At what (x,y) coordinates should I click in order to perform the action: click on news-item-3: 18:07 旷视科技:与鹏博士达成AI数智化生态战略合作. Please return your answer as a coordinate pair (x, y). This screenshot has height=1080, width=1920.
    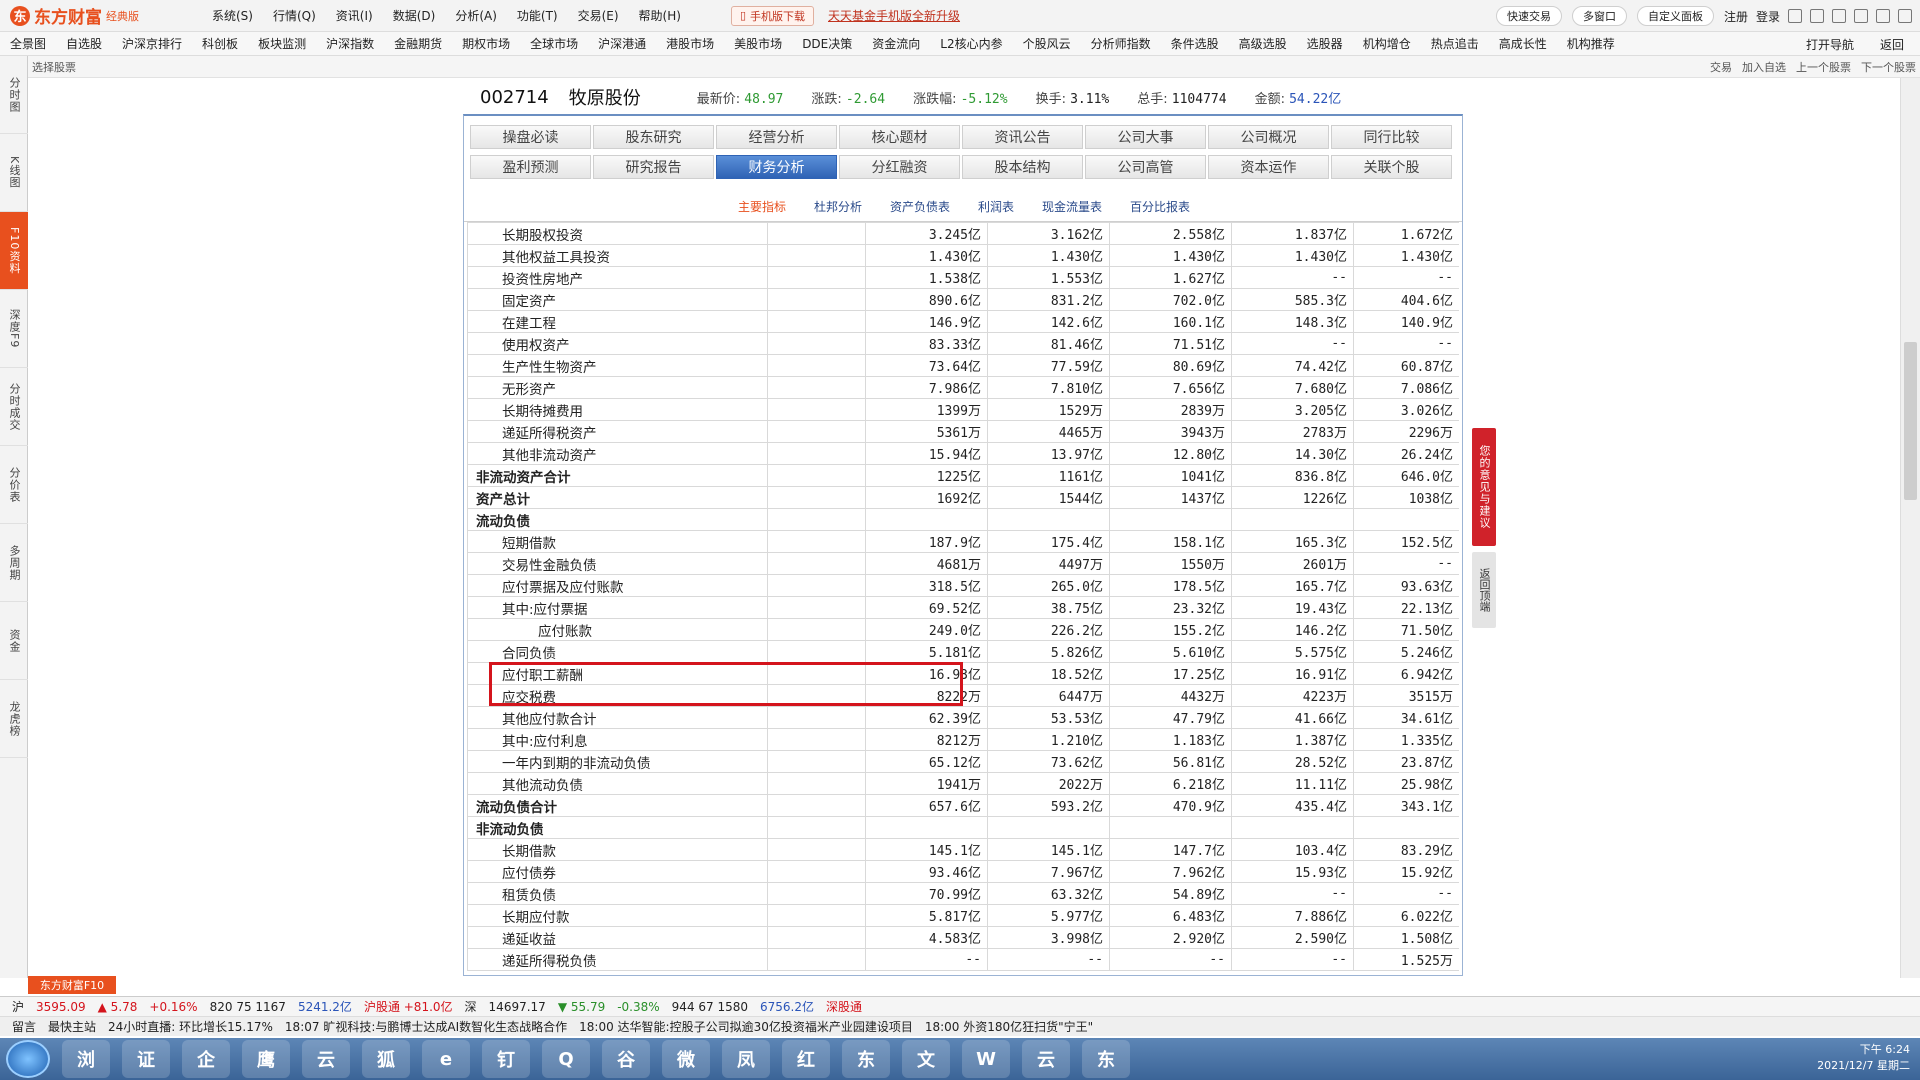
    Looking at the image, I should click on (426, 1026).